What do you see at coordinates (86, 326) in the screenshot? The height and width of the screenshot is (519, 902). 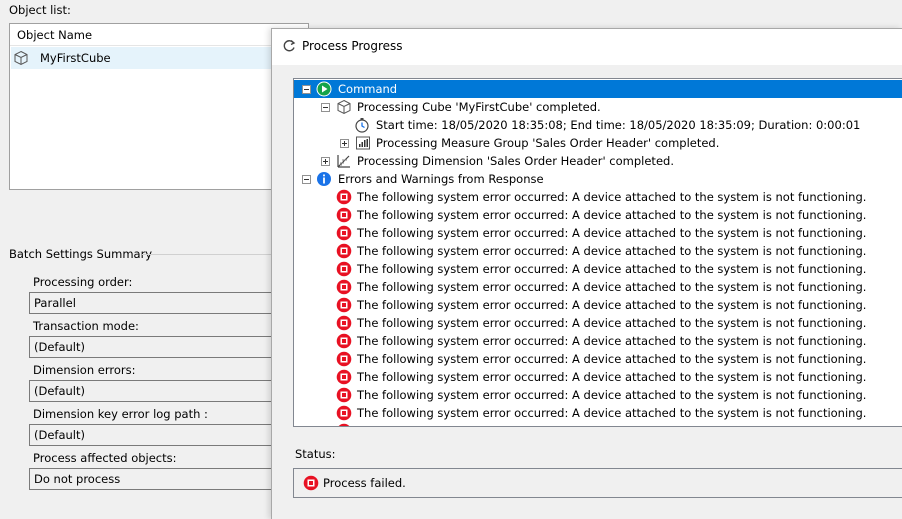 I see `transaction-mode-label: Transaction mode:` at bounding box center [86, 326].